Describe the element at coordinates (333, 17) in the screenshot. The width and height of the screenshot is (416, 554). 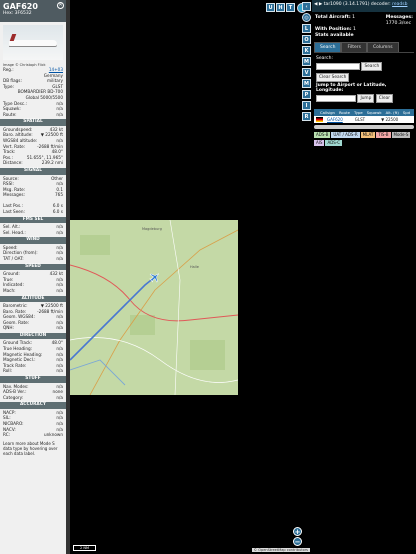
I see `total-aircraft-label: Total Aircraft:` at that location.